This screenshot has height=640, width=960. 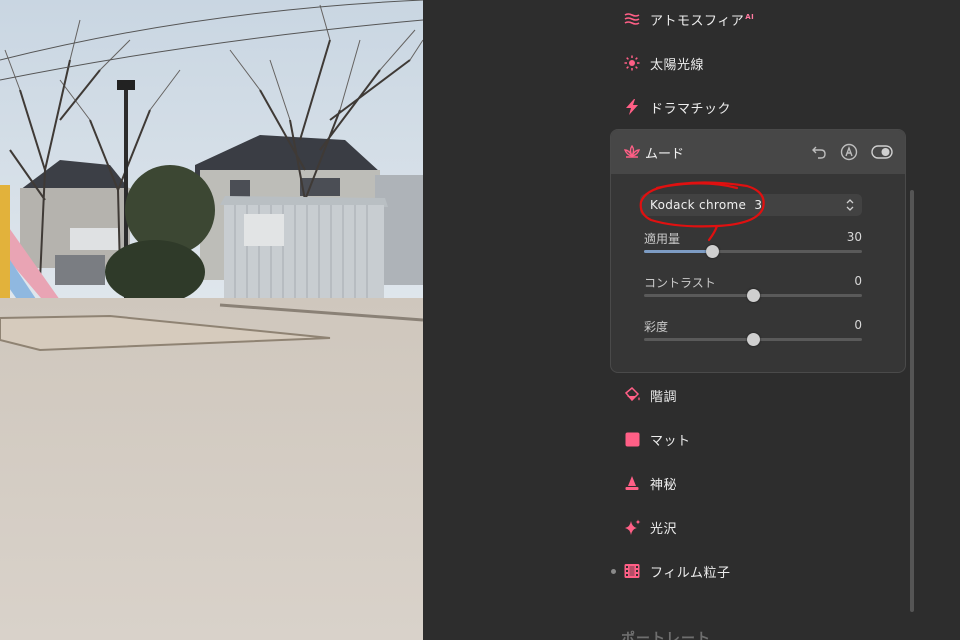 I want to click on tool-label: 太陽光線, so click(x=677, y=65).